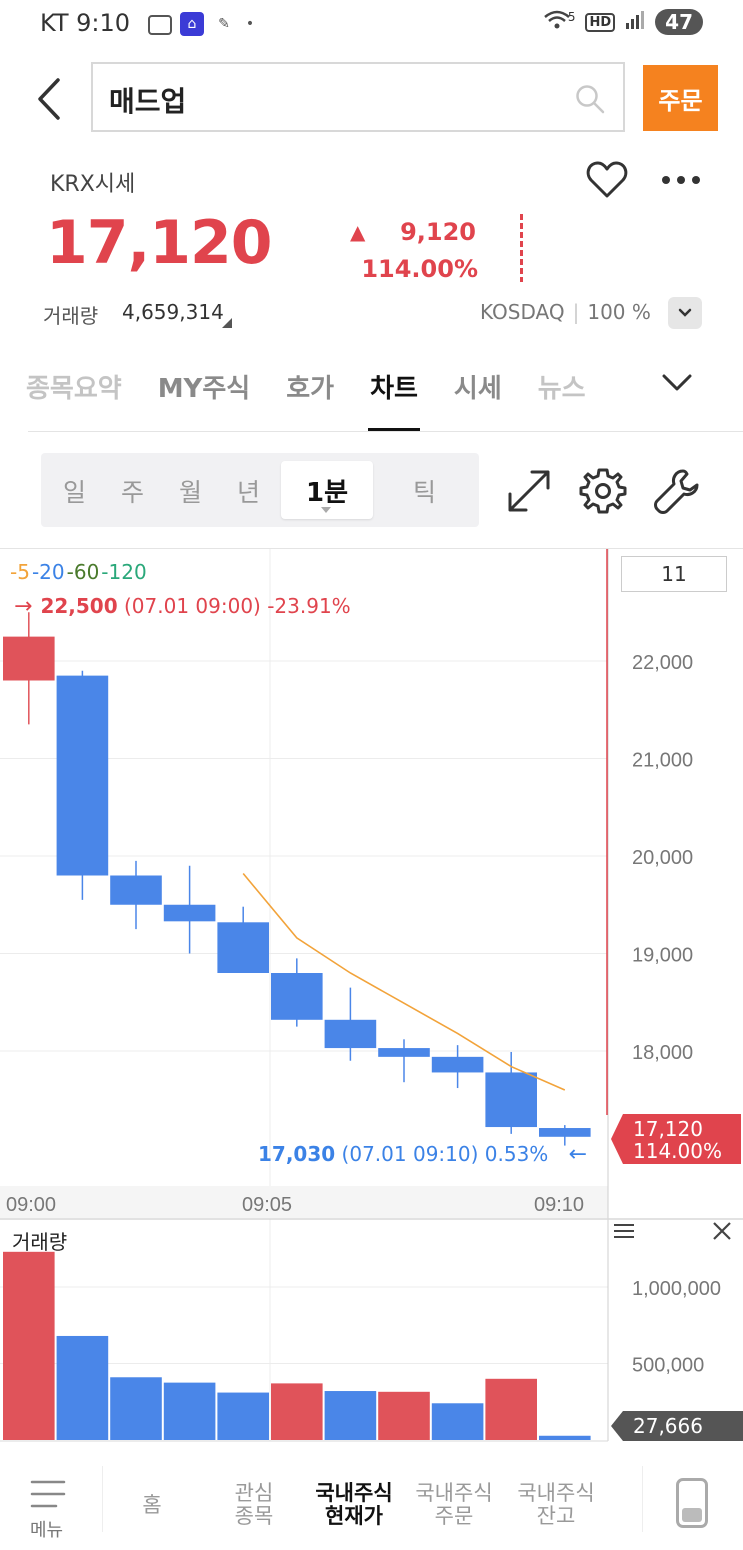 The image size is (743, 1550). I want to click on gear-icon, so click(603, 491).